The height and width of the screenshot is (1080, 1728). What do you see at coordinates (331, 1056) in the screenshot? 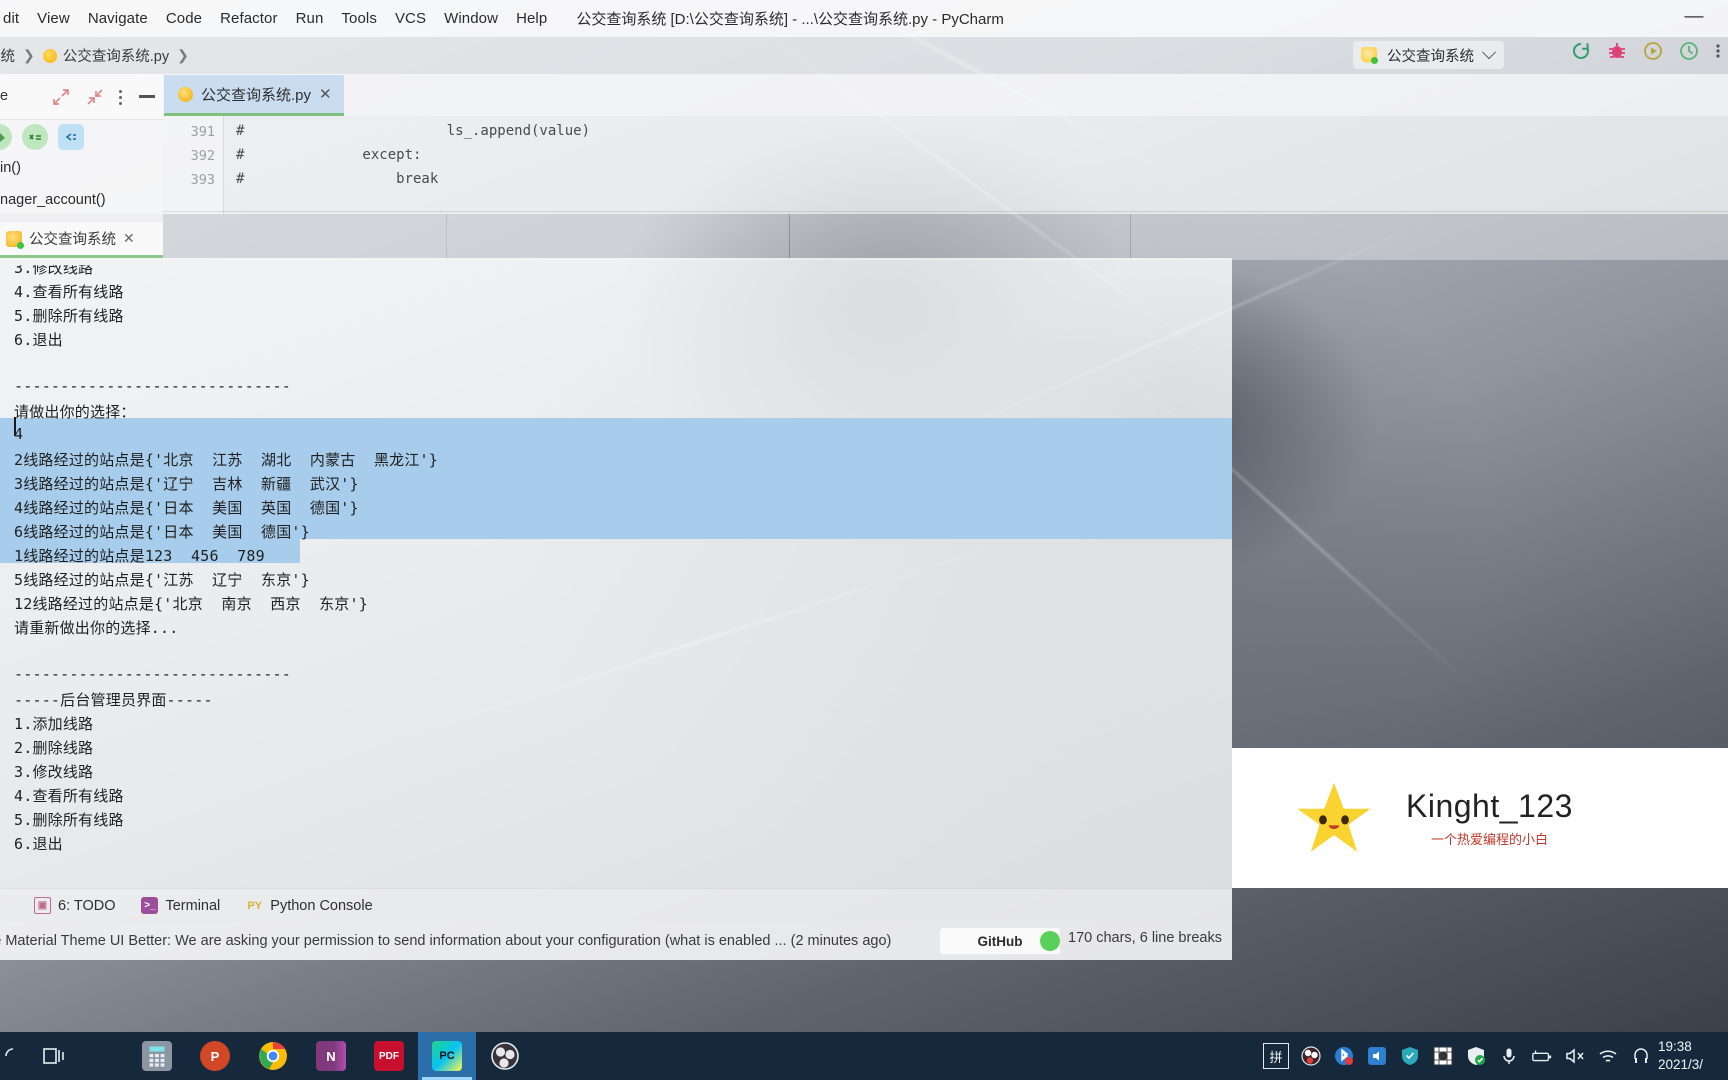
I see `taskbar-app-onenote: N` at bounding box center [331, 1056].